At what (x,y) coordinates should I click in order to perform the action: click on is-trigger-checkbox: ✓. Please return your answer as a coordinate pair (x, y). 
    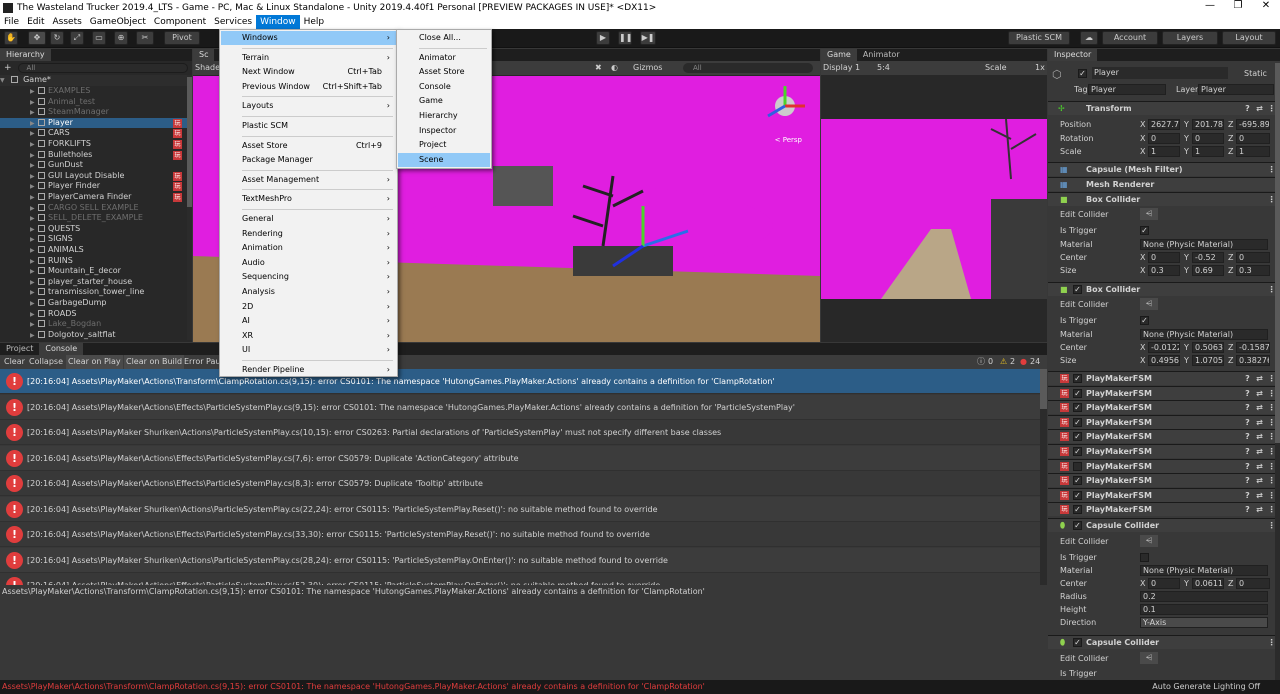
    Looking at the image, I should click on (1144, 320).